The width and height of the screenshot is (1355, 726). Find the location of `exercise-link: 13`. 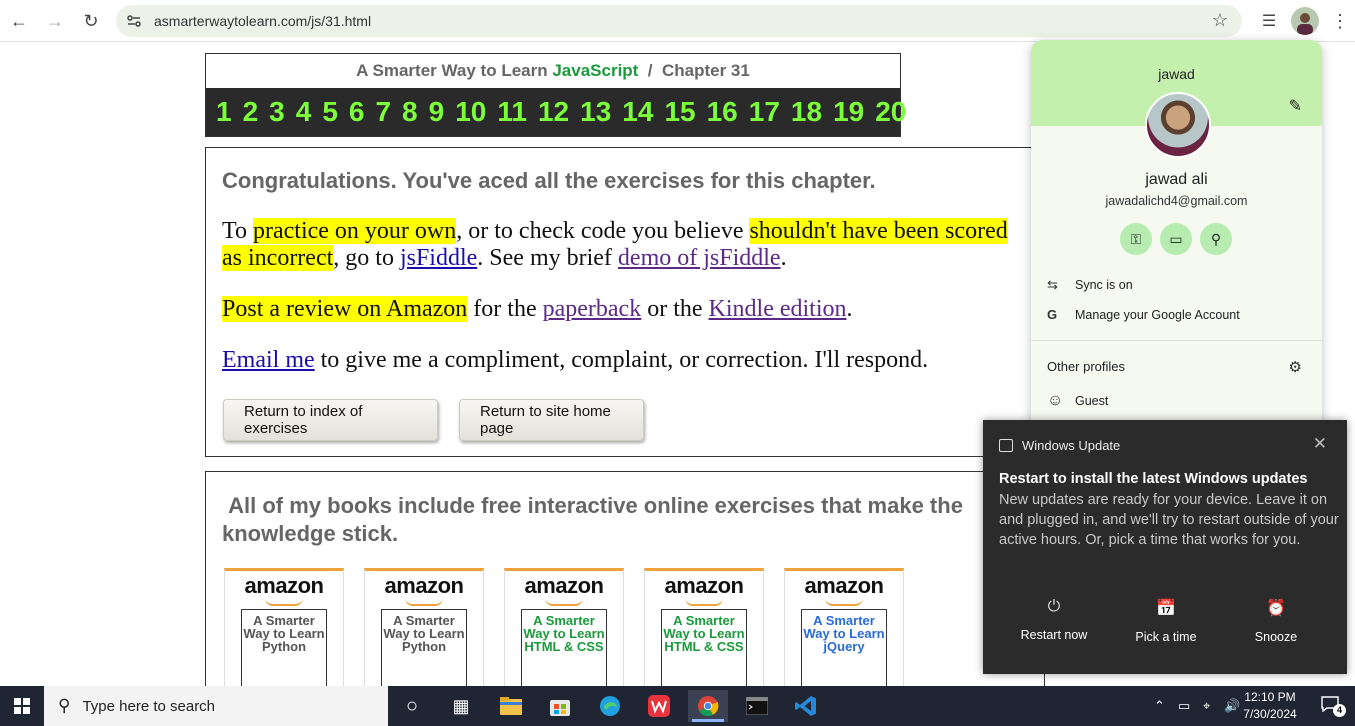

exercise-link: 13 is located at coordinates (595, 112).